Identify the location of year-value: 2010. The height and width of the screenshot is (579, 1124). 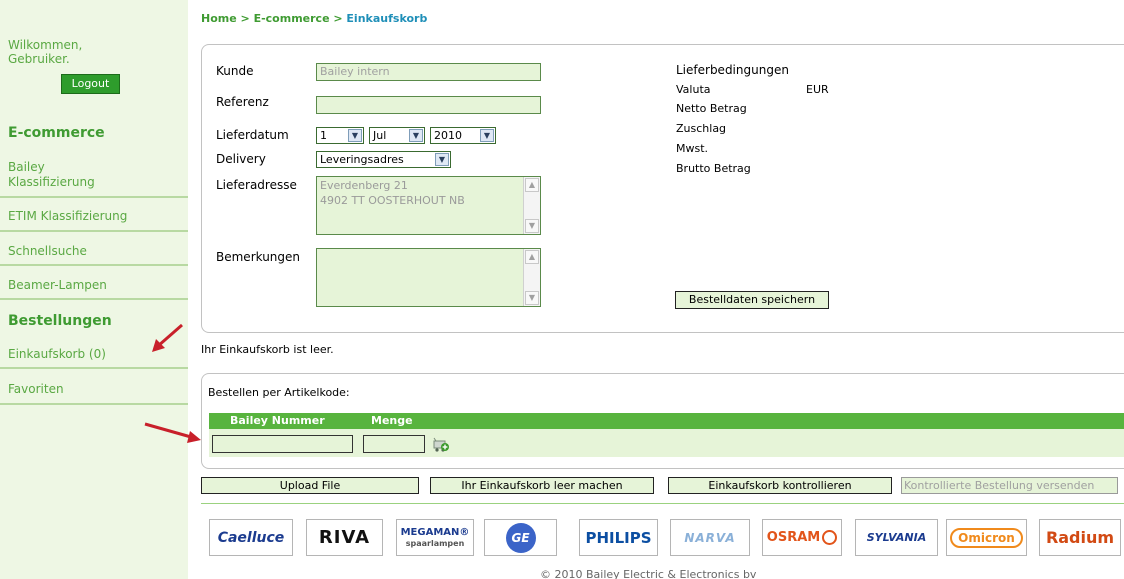
(448, 135).